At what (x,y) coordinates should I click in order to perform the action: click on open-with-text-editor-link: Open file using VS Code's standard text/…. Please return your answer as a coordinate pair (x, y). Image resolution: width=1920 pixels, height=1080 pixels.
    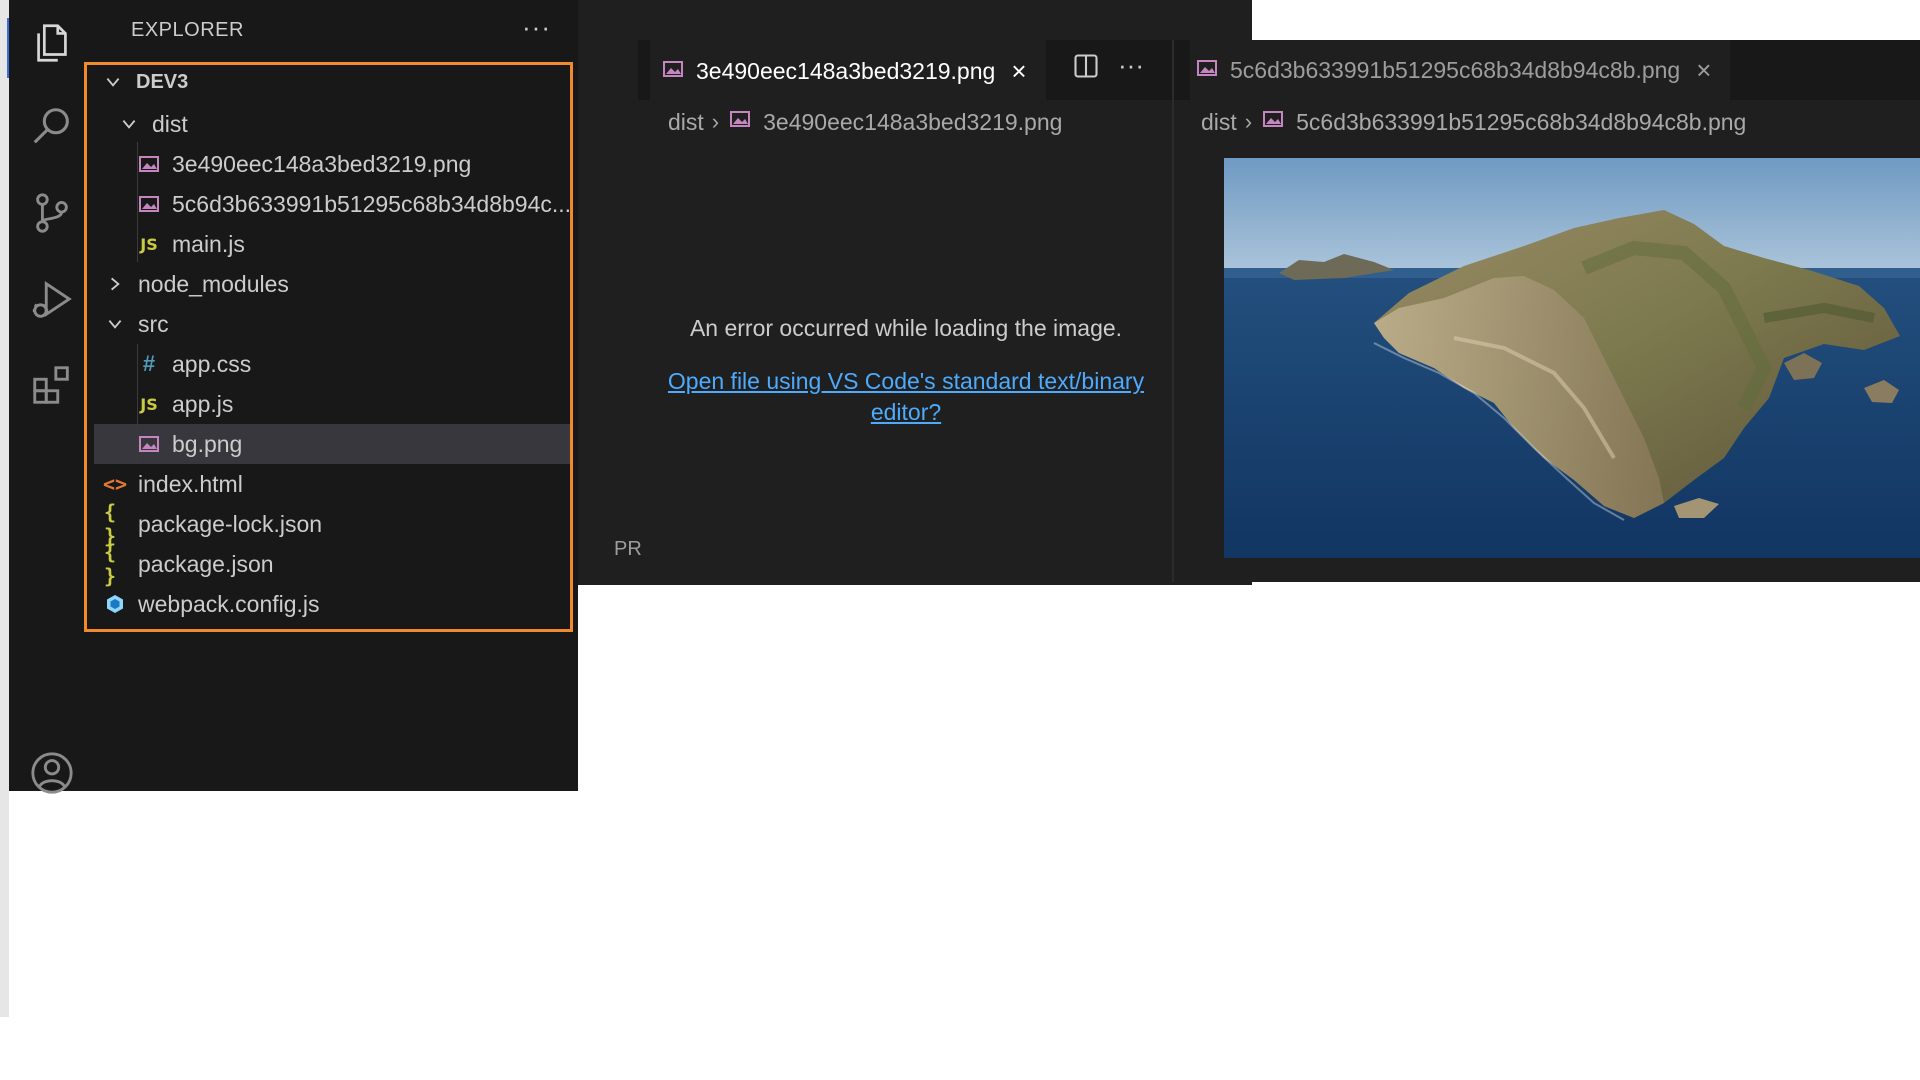
    Looking at the image, I should click on (906, 397).